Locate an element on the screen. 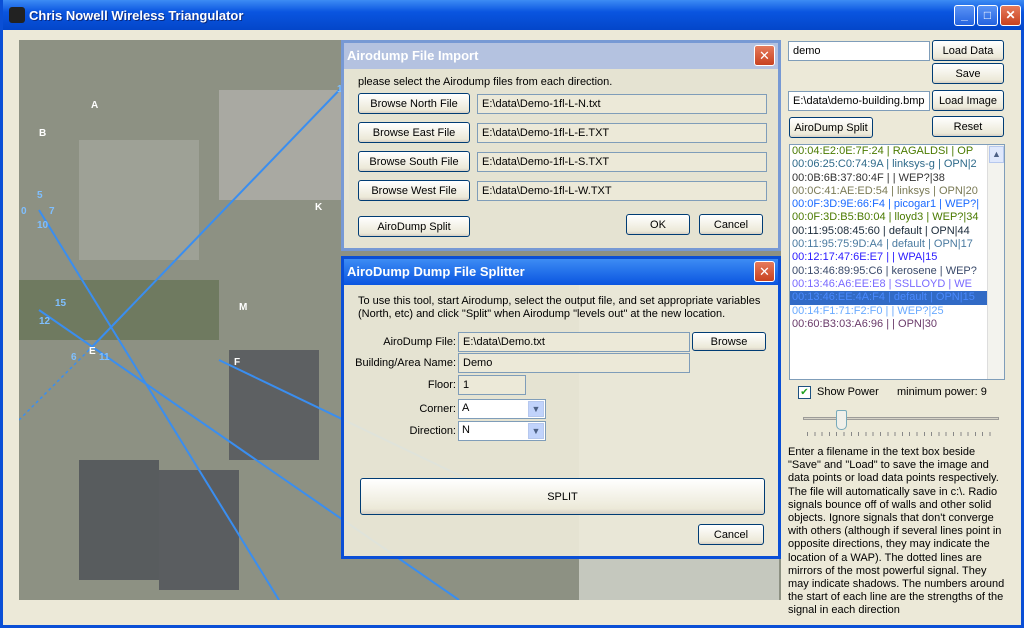 The height and width of the screenshot is (628, 1024). signal-strength: 6 is located at coordinates (74, 357).